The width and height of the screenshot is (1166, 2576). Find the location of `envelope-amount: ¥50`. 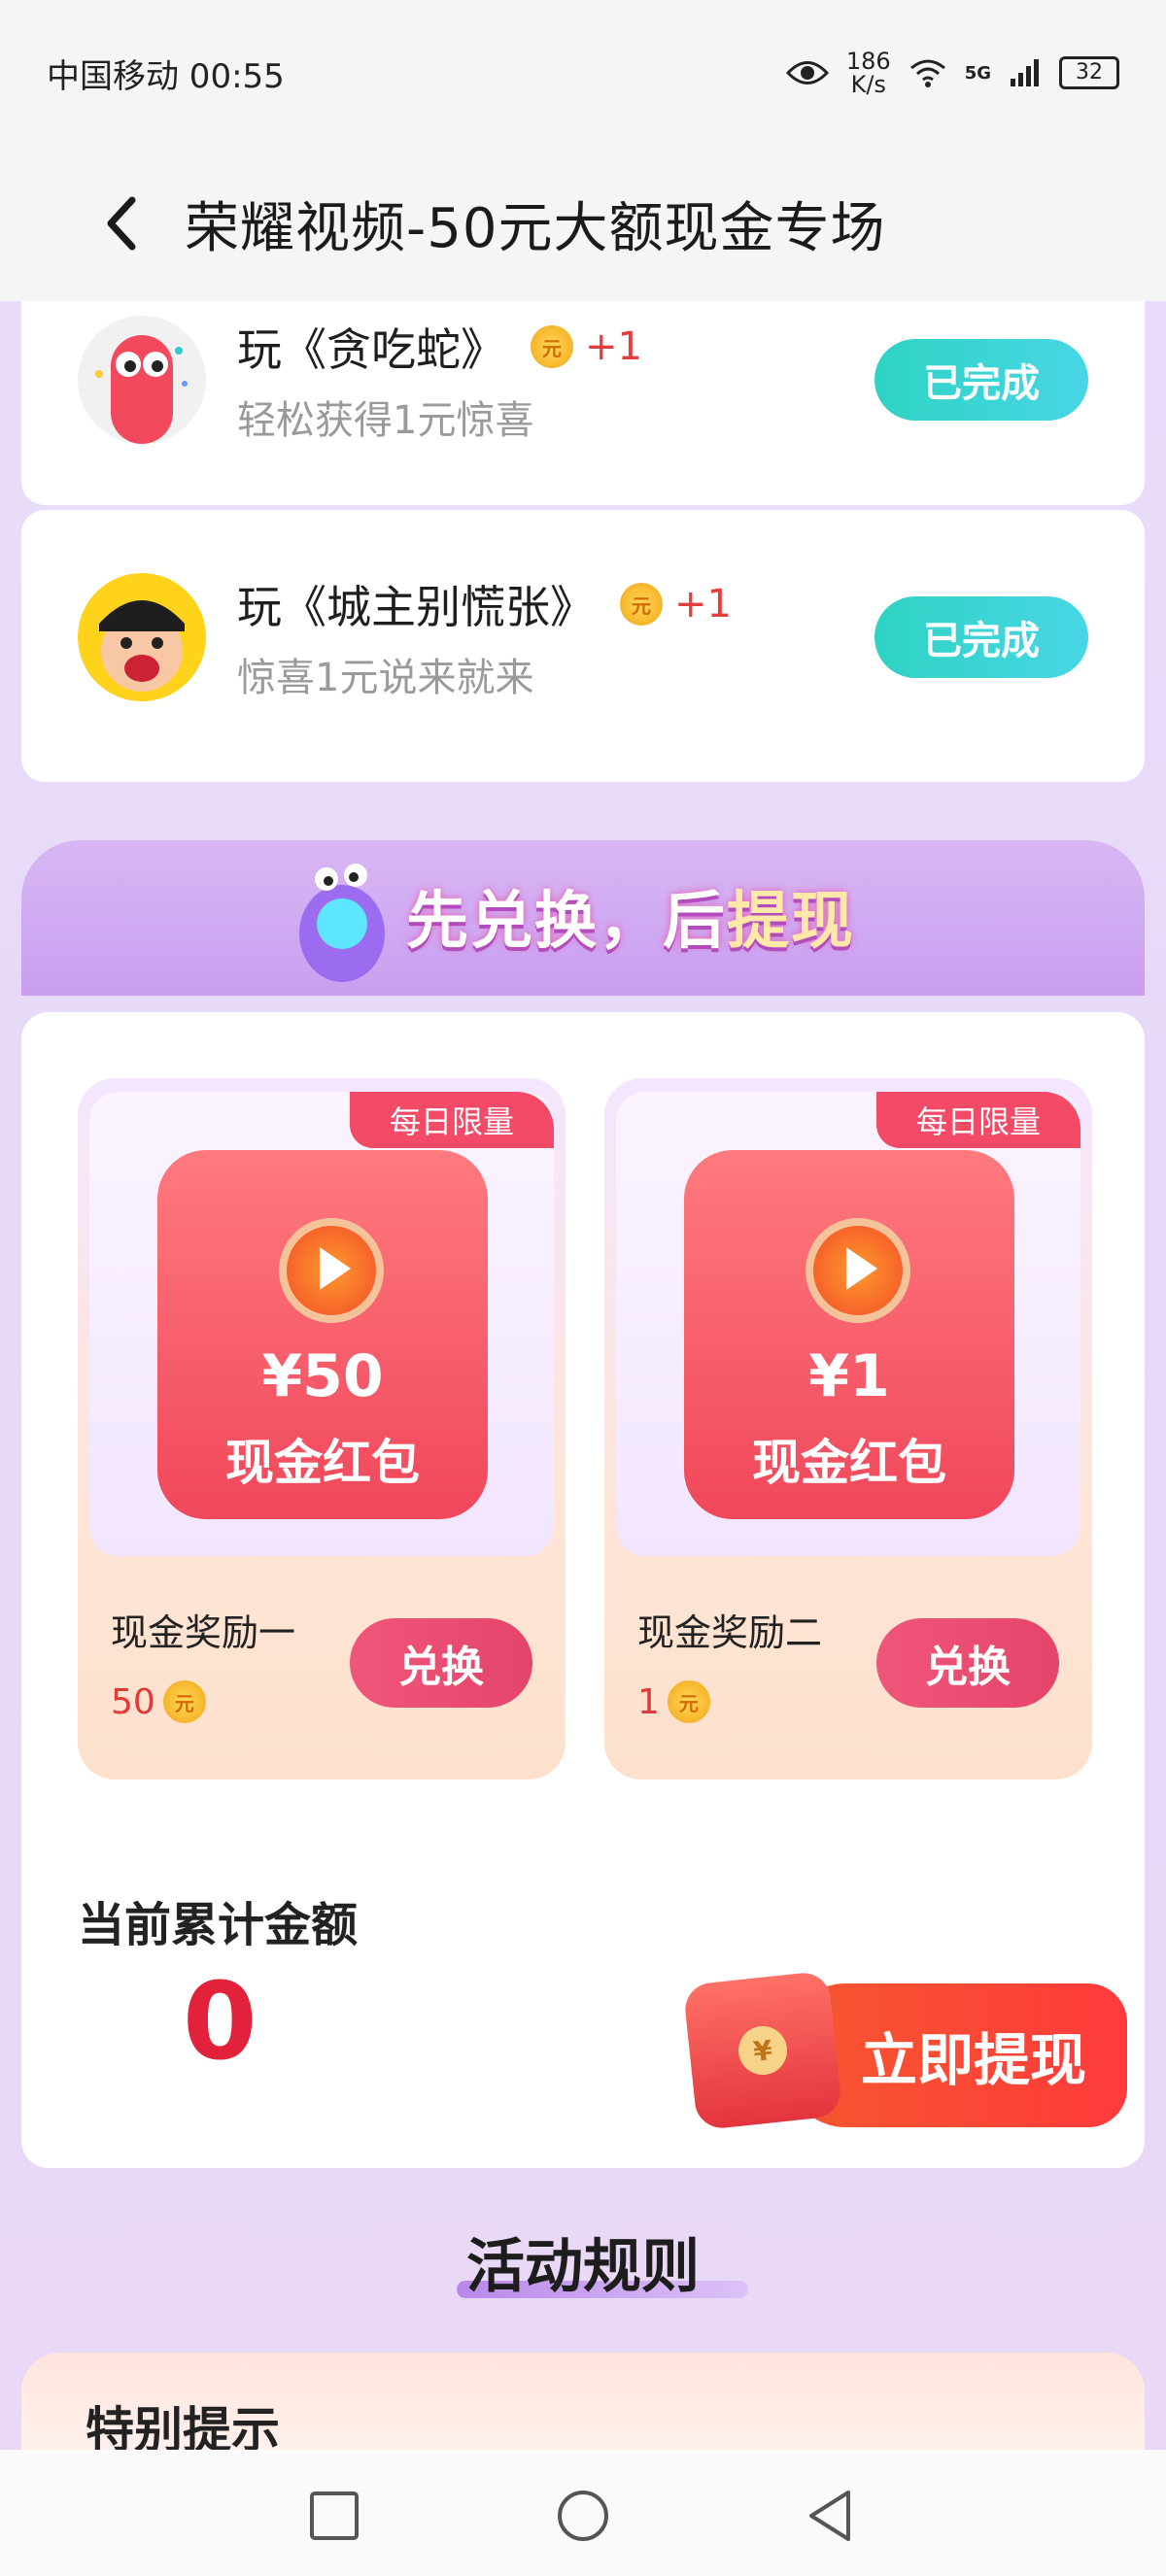

envelope-amount: ¥50 is located at coordinates (322, 1376).